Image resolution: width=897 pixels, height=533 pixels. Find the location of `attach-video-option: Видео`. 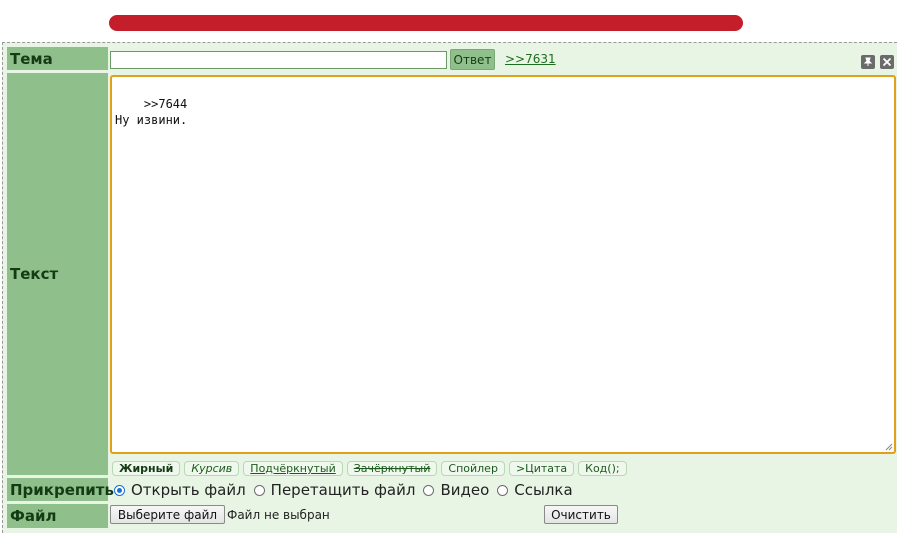

attach-video-option: Видео is located at coordinates (456, 490).